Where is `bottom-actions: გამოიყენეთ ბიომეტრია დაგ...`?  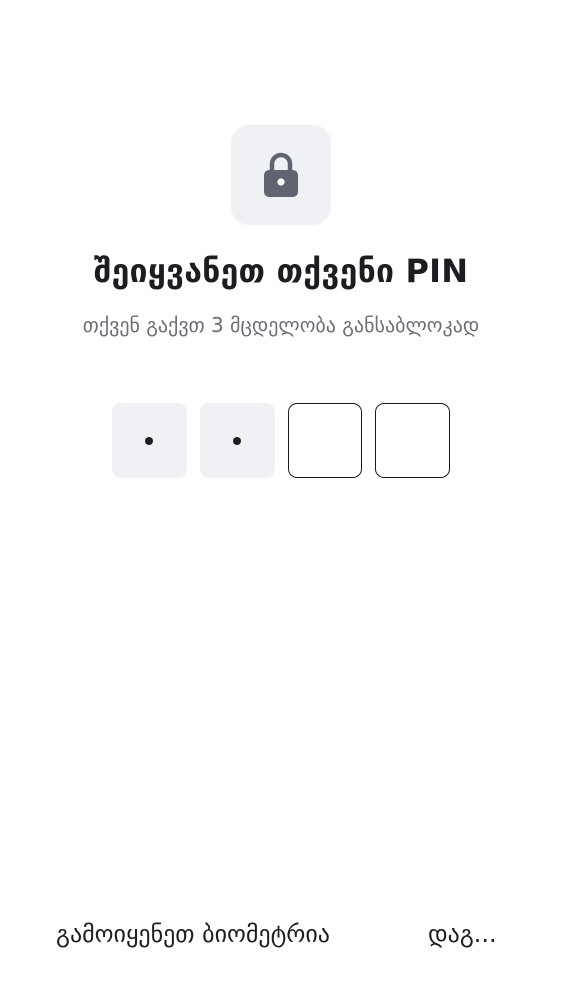
bottom-actions: გამოიყენეთ ბიომეტრია დაგ... is located at coordinates (281, 934).